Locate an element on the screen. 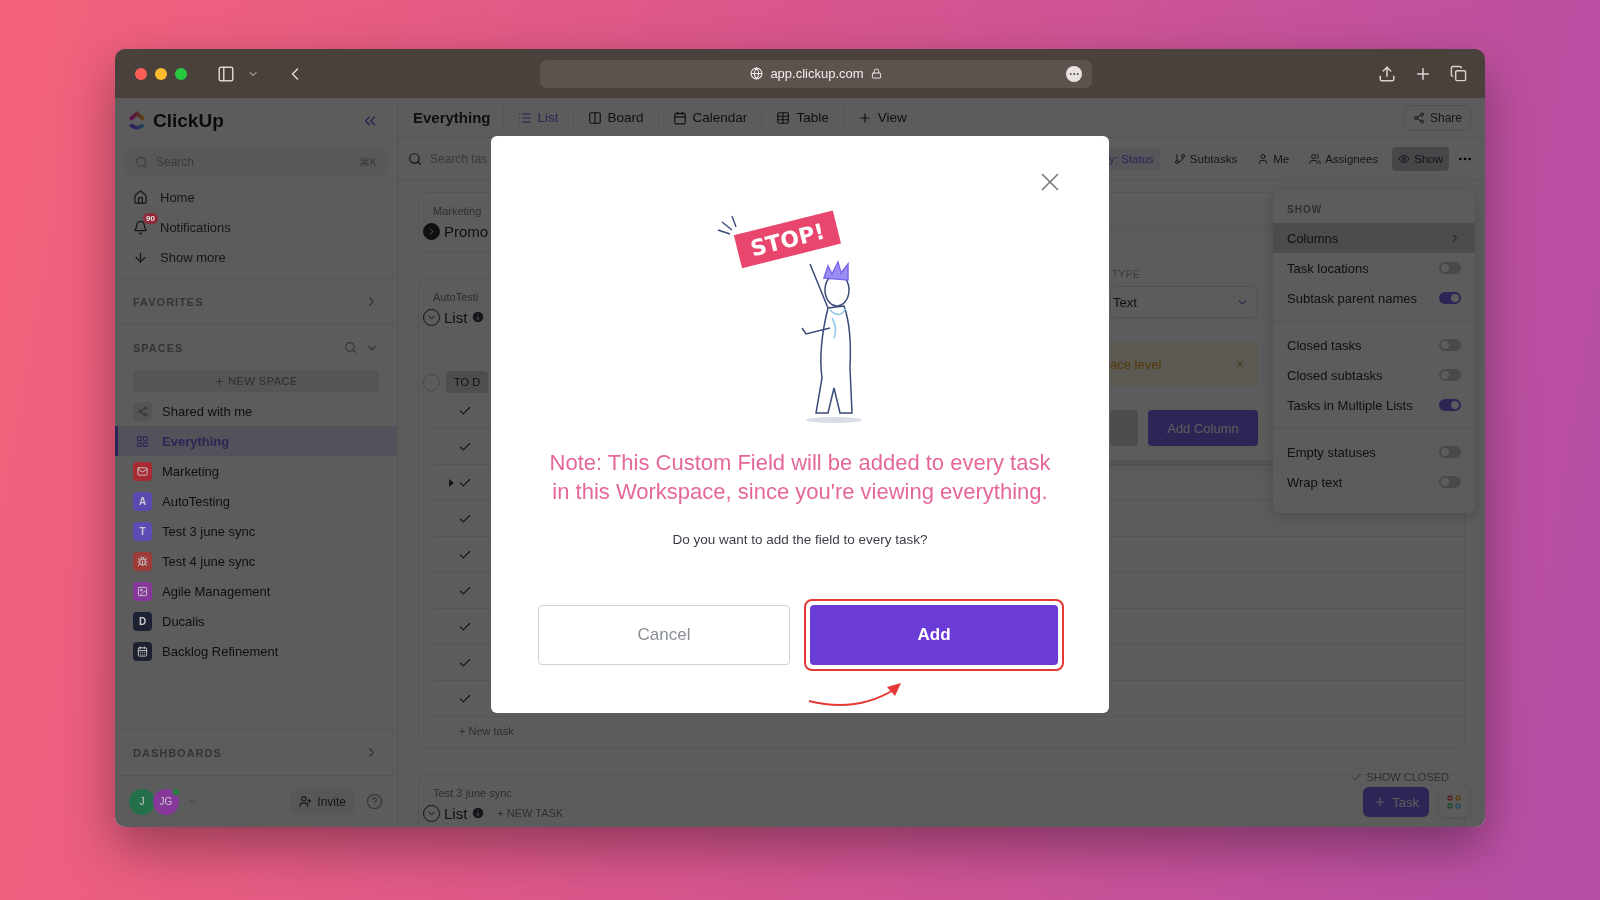 This screenshot has height=900, width=1600. arrow-down-icon is located at coordinates (140, 257).